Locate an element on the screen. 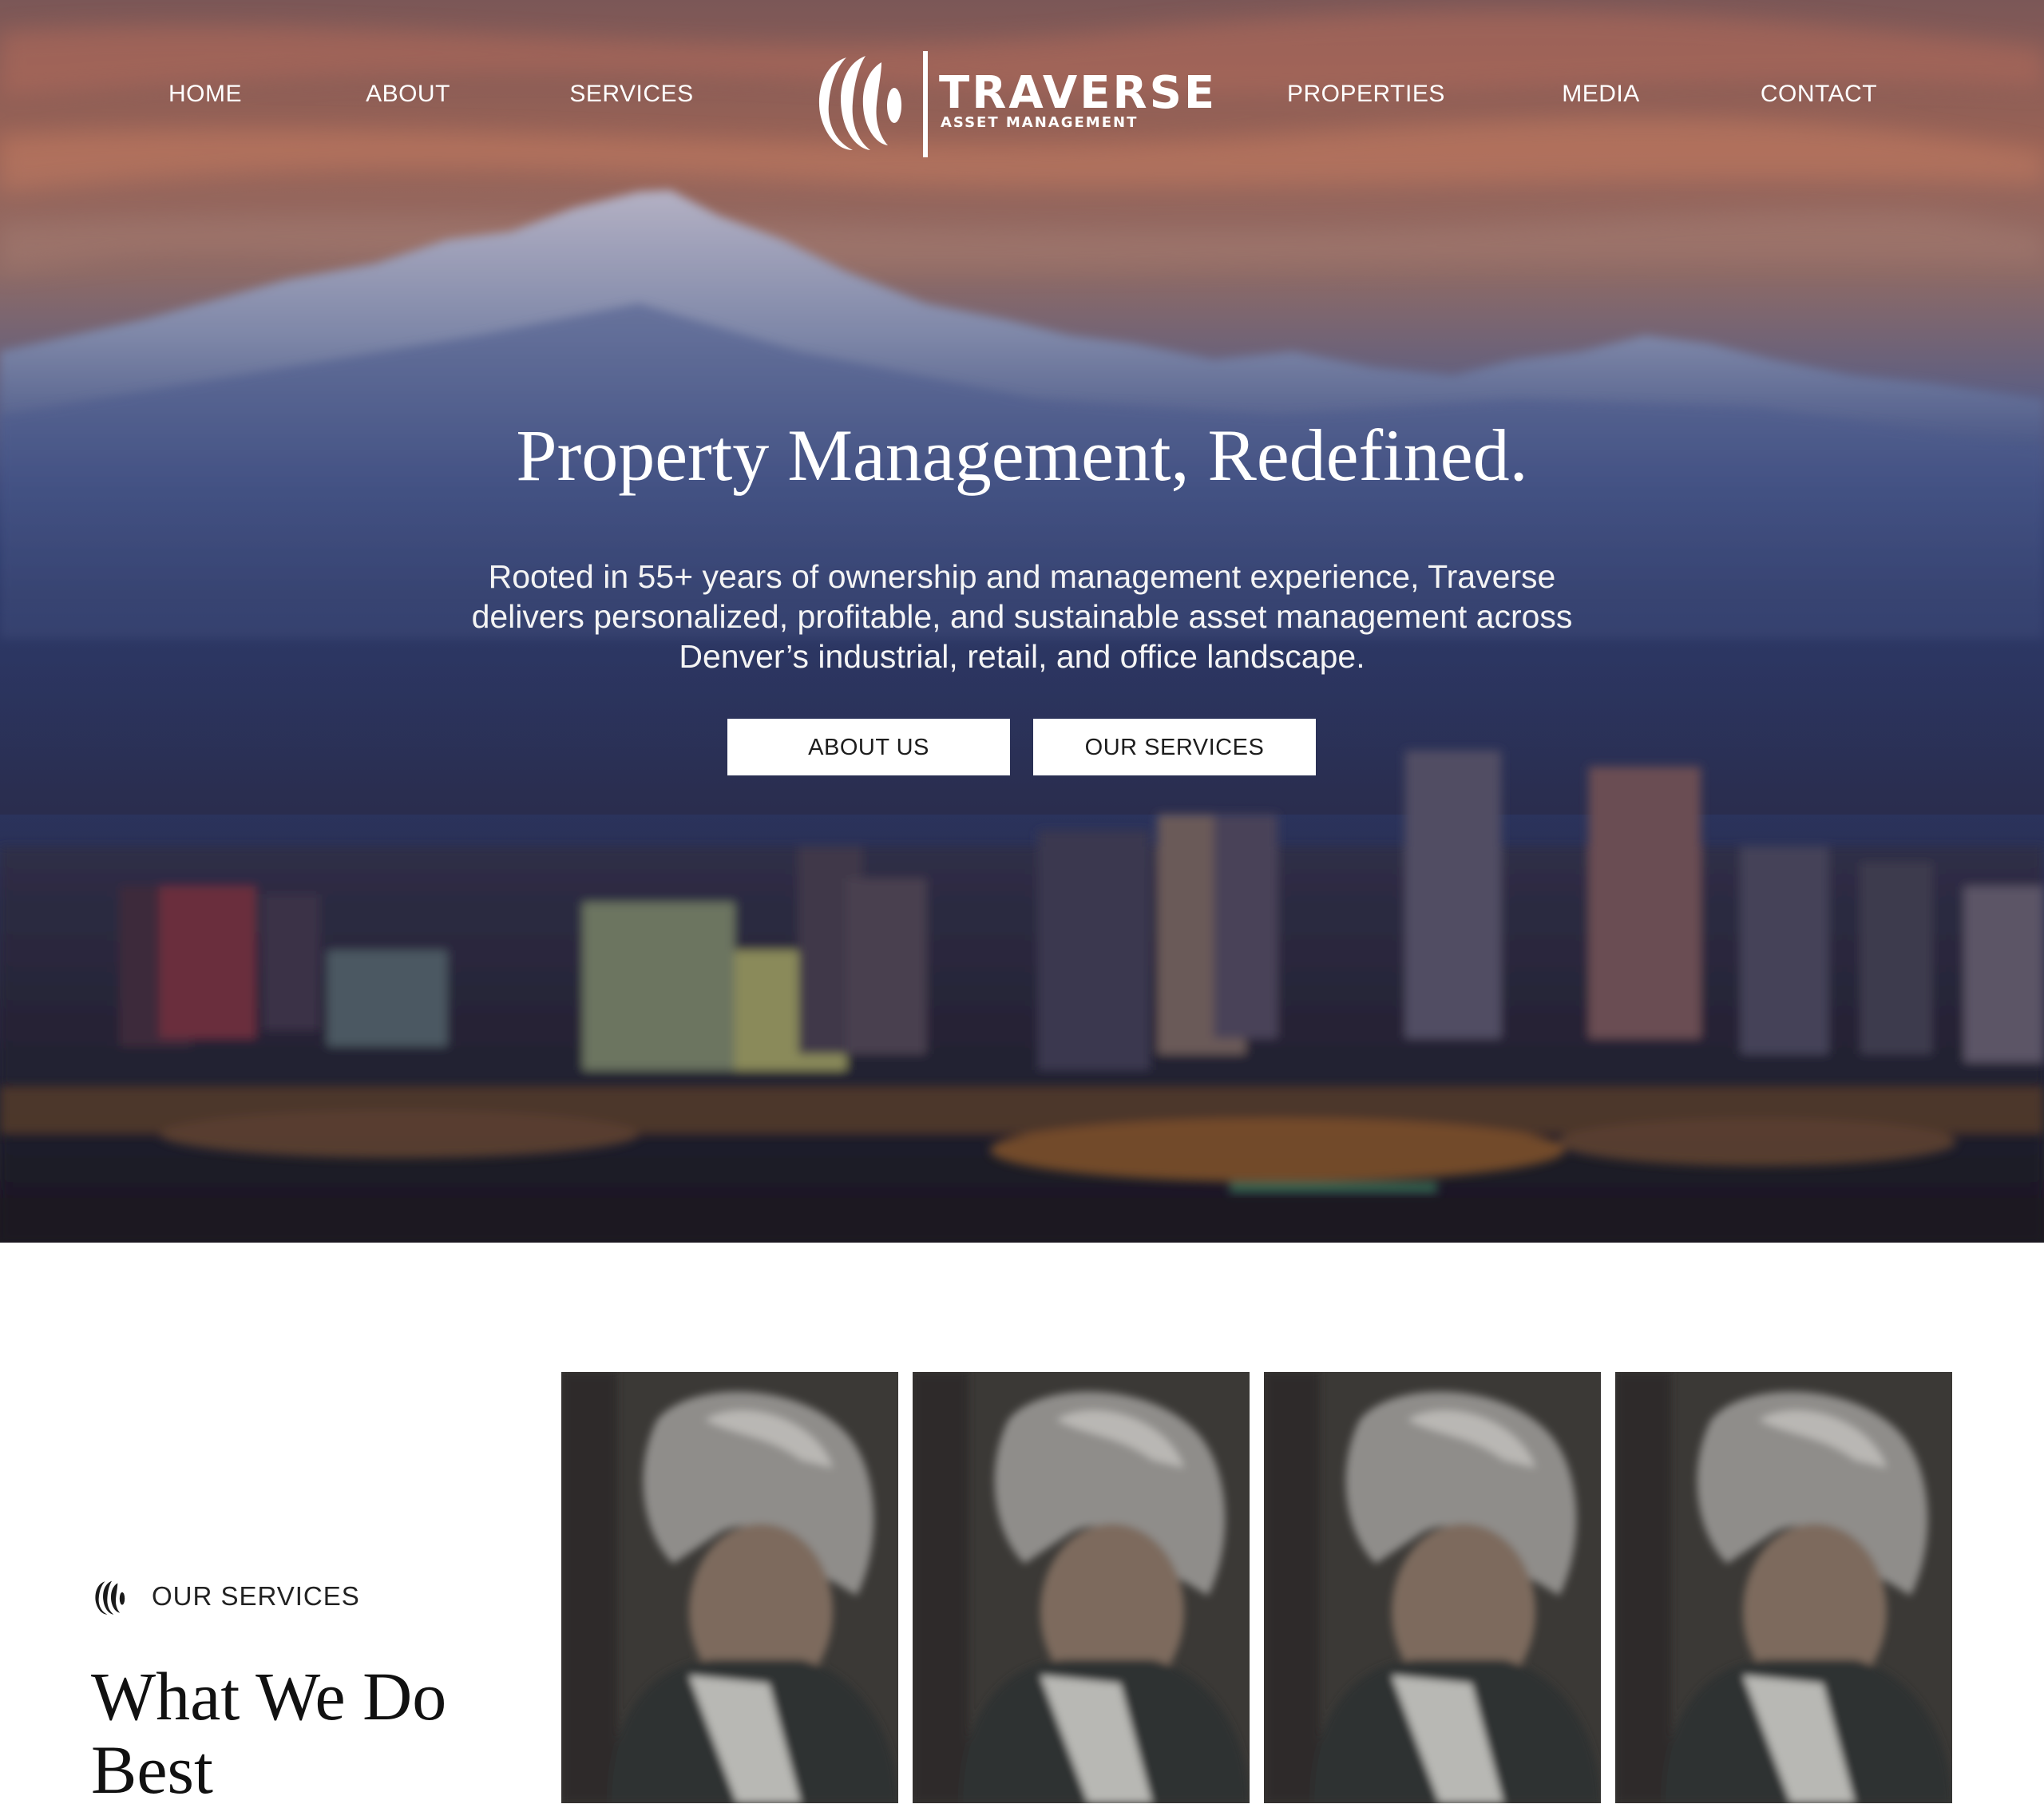 This screenshot has width=2044, height=1808. hero-title: Property Management, Redefined. is located at coordinates (1022, 455).